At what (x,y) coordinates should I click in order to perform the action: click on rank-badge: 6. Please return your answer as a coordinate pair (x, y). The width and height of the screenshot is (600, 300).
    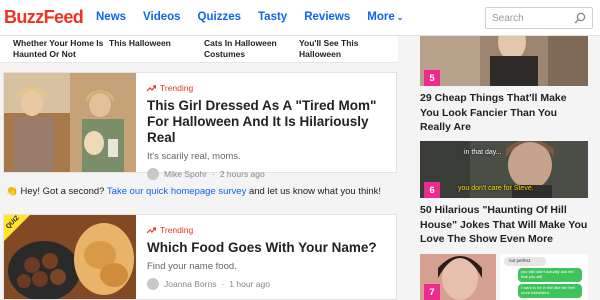
    Looking at the image, I should click on (432, 190).